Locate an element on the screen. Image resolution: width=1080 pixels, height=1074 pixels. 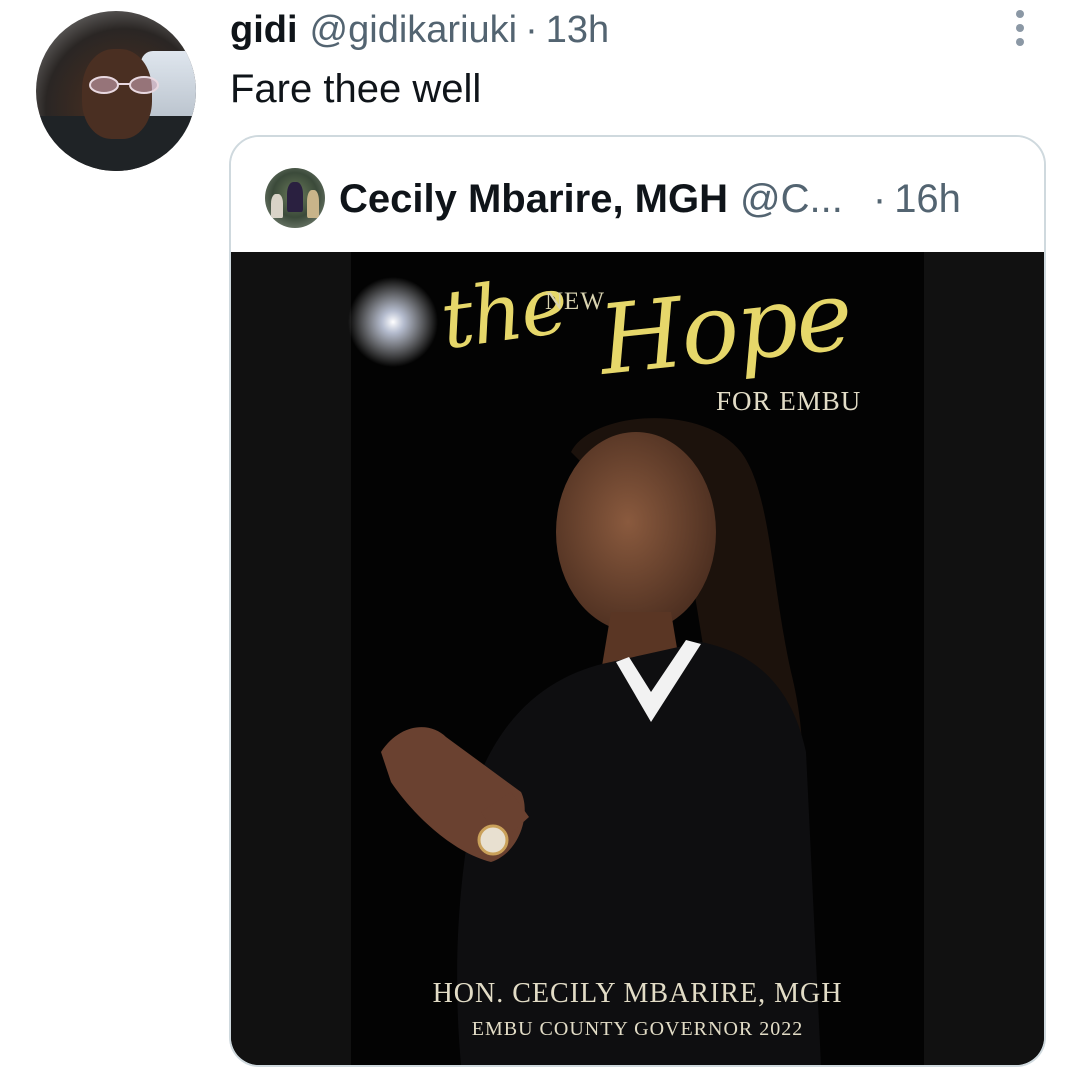
poster-name-text: HON. CECILY MBARIRE, MGH is located at coordinates (637, 993).